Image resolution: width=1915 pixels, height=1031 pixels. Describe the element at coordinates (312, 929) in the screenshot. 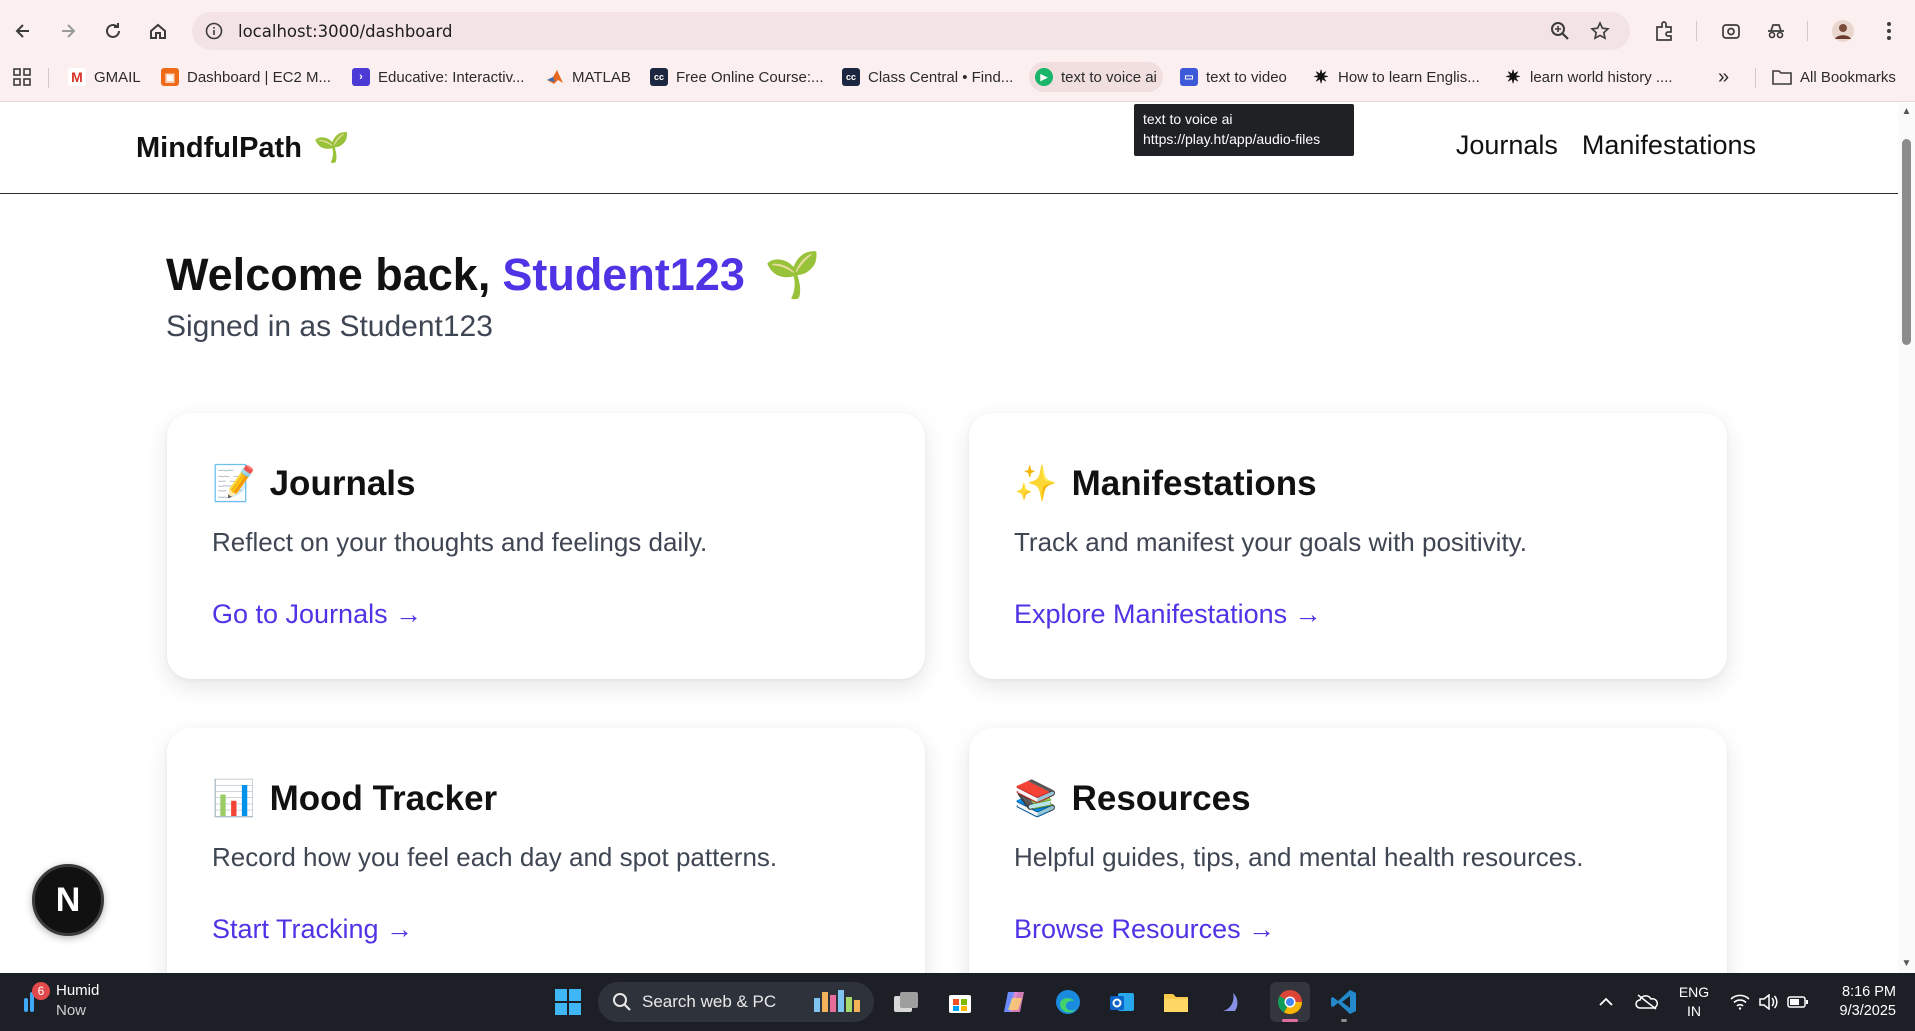

I see `start-tracking-link: Start Tracking →` at that location.